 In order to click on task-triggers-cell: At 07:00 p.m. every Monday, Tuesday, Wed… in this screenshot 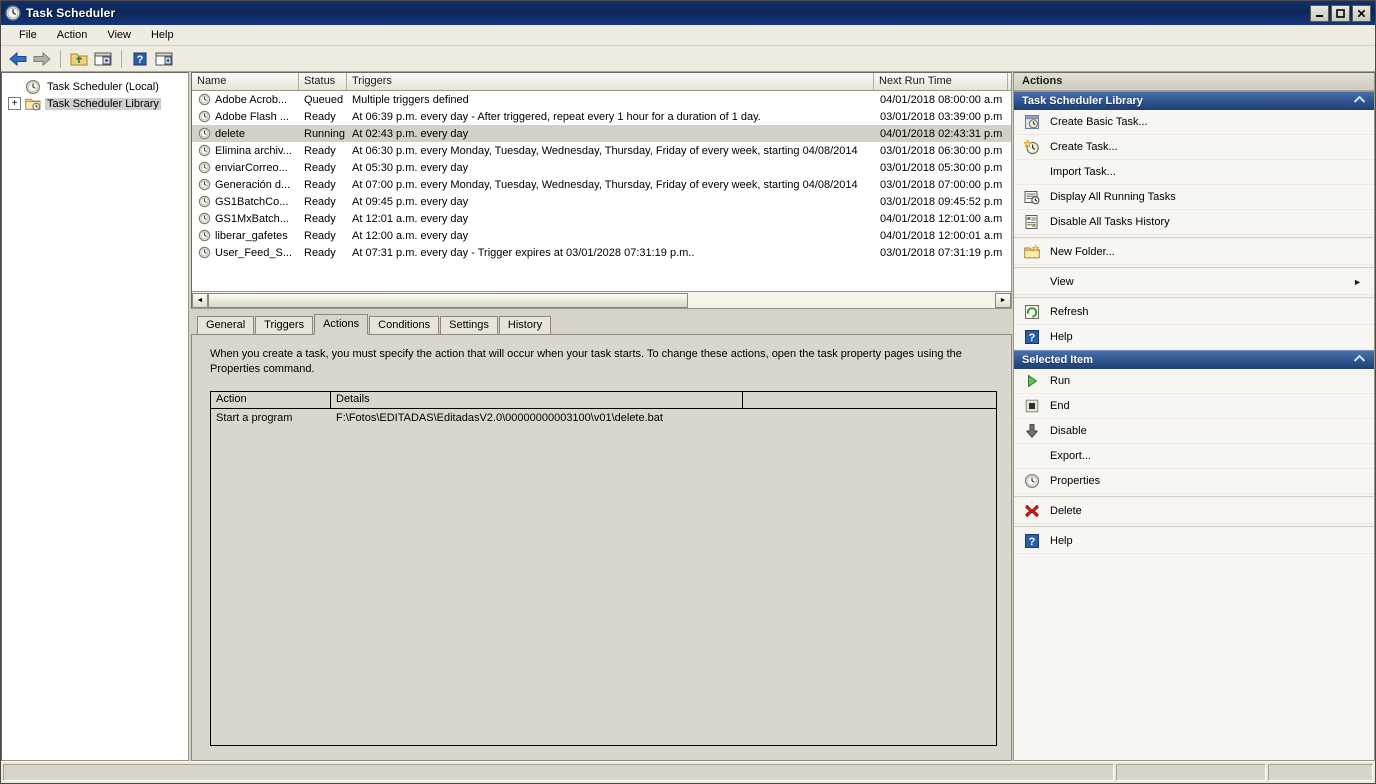, I will do `click(605, 184)`.